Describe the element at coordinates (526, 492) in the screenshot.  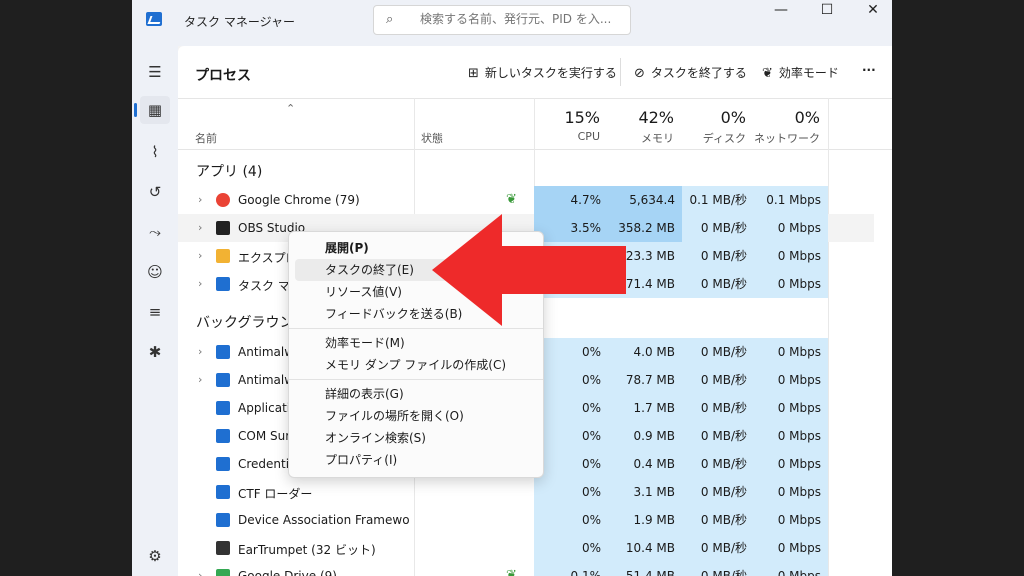
I see `table-row: CTF ローダー 0% 3.1 MB 0 MB/秒 0 Mbps` at that location.